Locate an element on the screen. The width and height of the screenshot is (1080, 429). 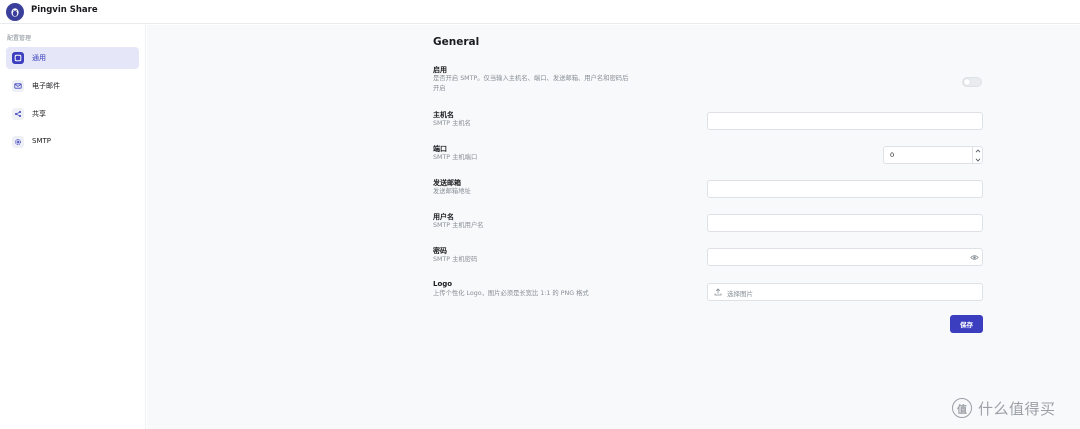
sidebar-section-label: 配置管理 is located at coordinates (19, 38).